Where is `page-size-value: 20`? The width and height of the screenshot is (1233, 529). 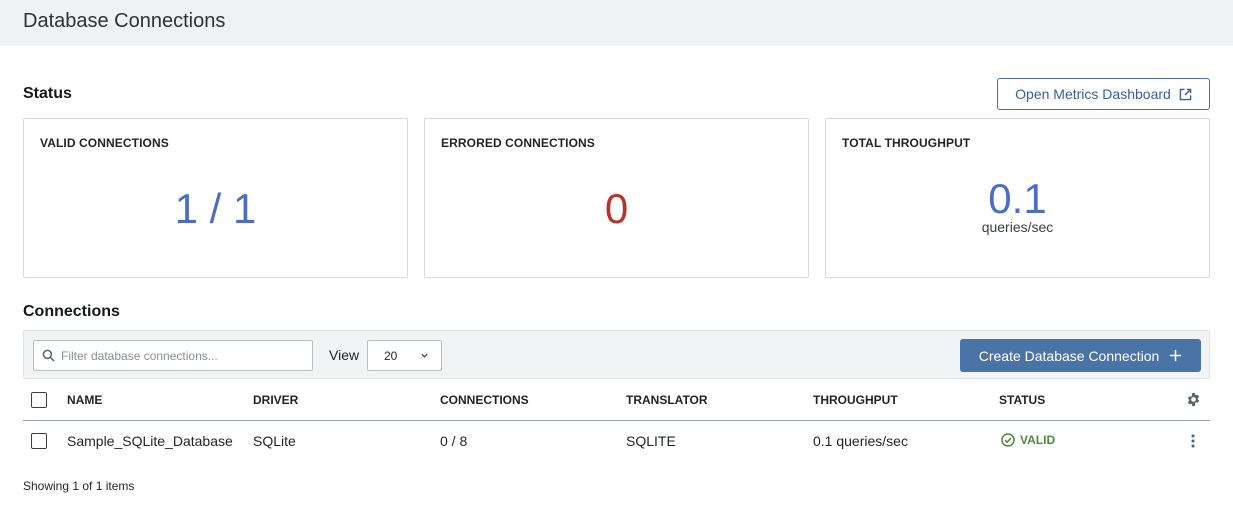 page-size-value: 20 is located at coordinates (391, 355).